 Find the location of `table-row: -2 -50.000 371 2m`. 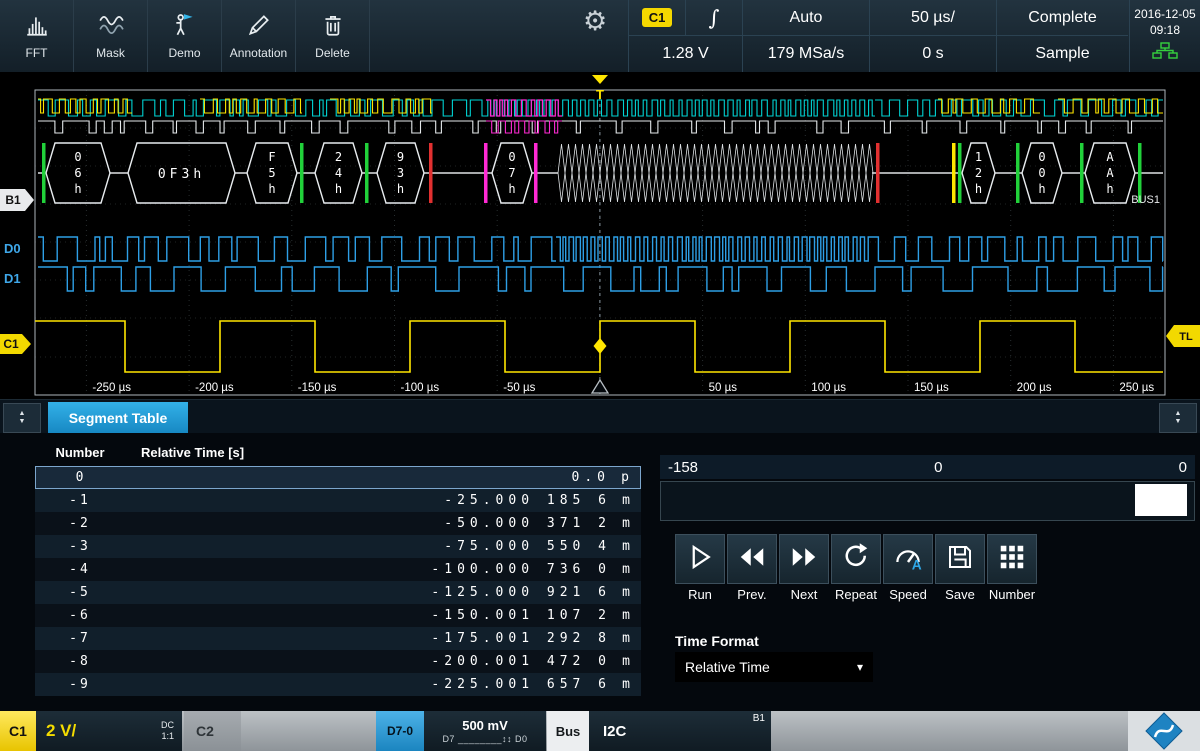

table-row: -2 -50.000 371 2m is located at coordinates (338, 523).